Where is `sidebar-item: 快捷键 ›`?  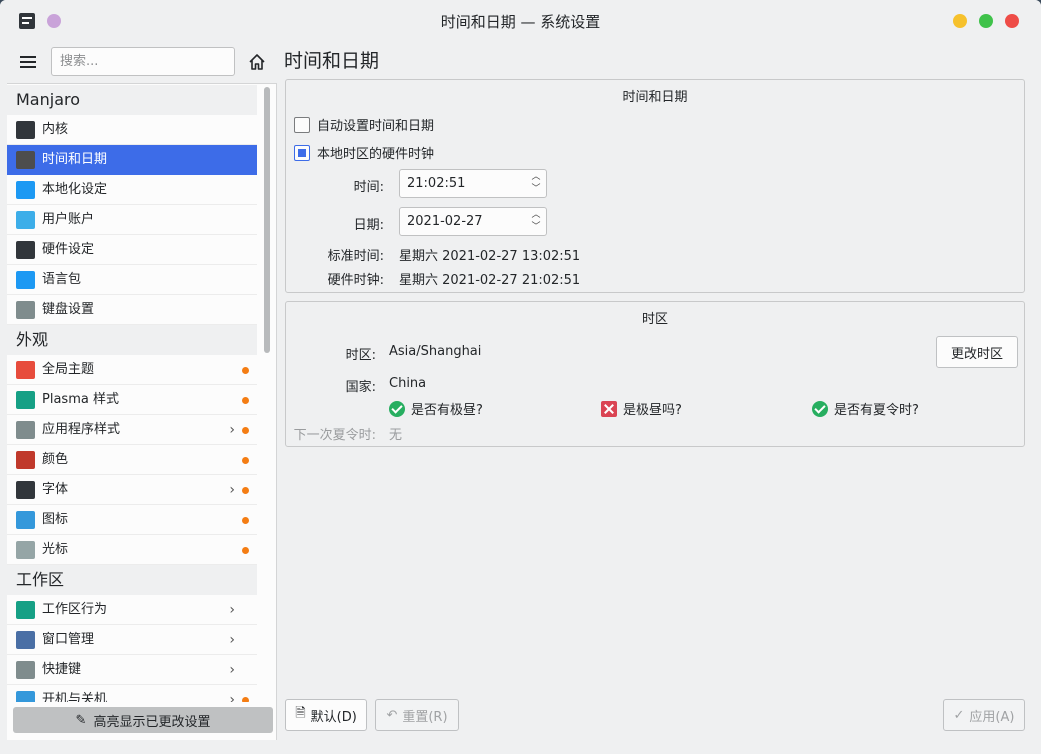 sidebar-item: 快捷键 › is located at coordinates (132, 670).